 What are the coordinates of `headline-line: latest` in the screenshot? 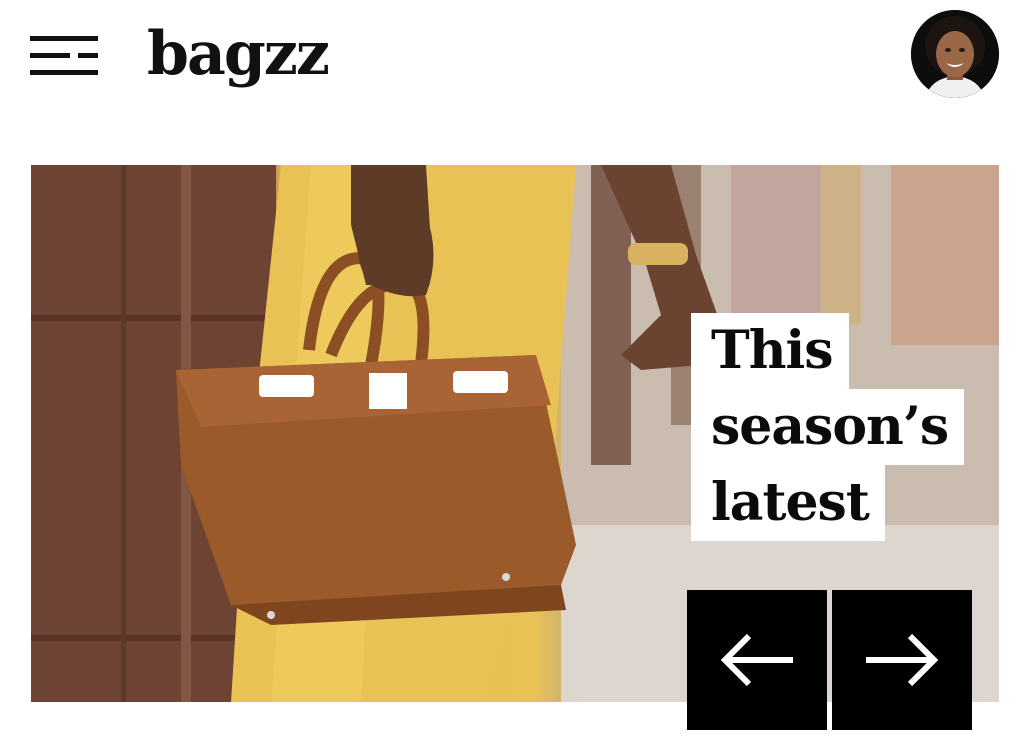 It's located at (788, 503).